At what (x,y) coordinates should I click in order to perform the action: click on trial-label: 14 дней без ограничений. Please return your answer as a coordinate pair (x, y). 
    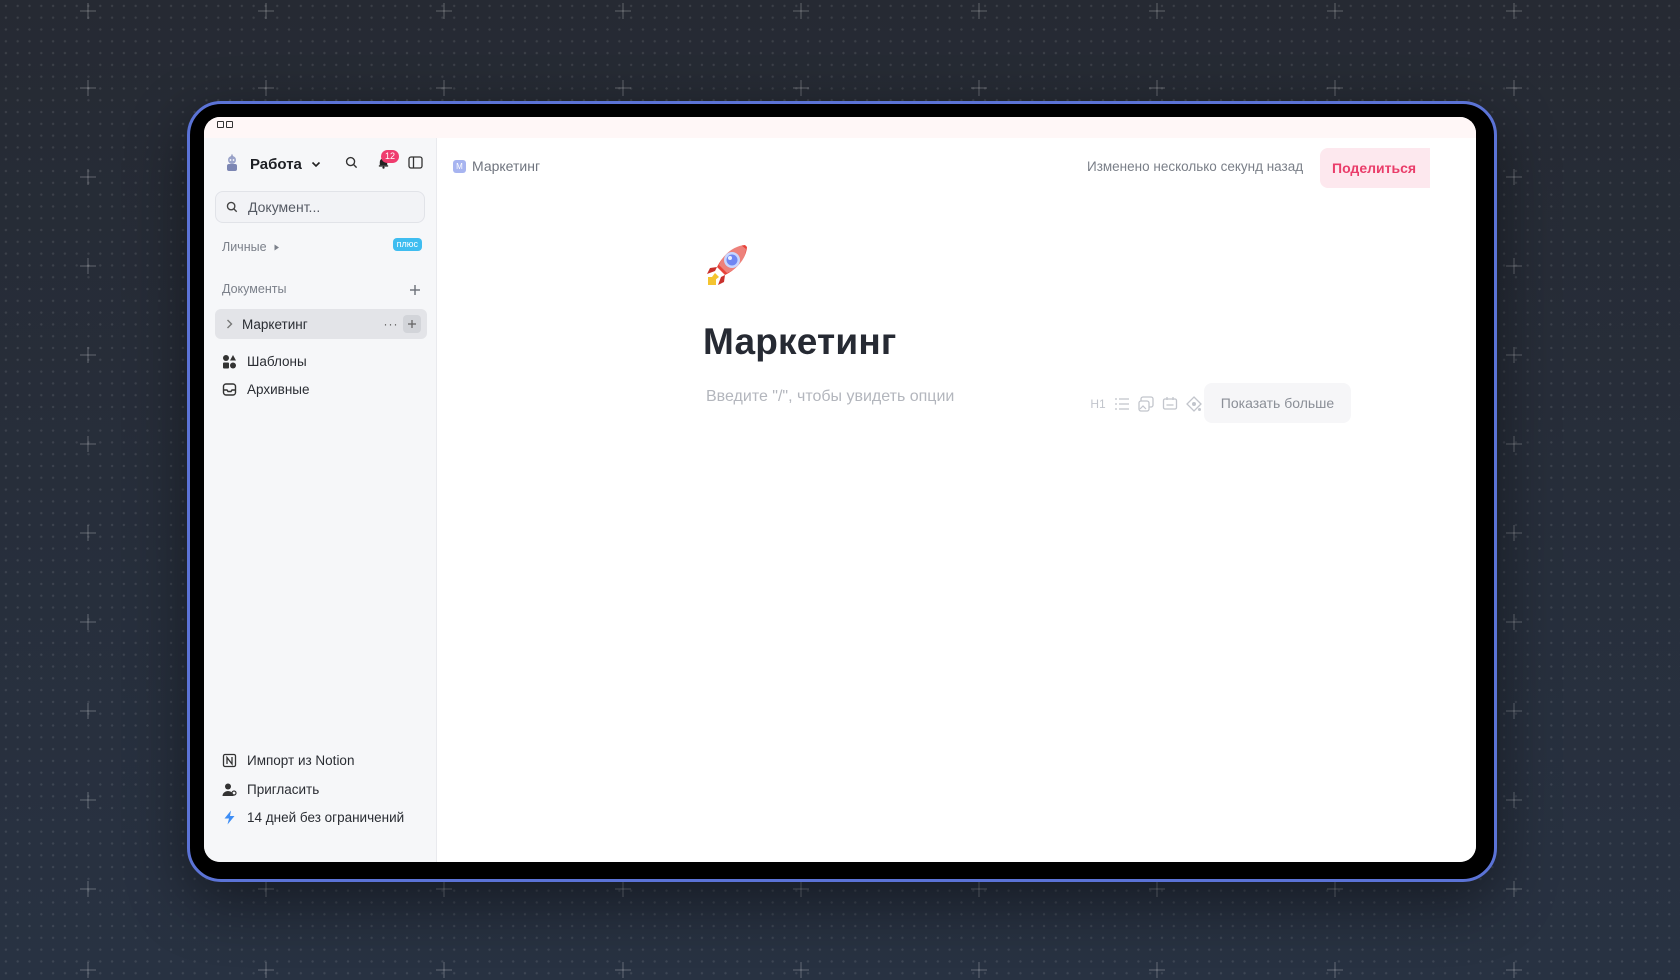
    Looking at the image, I should click on (326, 817).